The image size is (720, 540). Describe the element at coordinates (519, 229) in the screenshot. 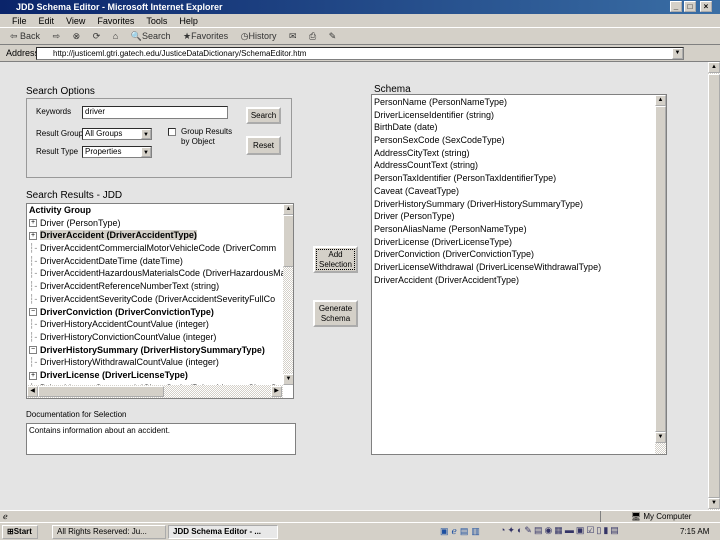

I see `schema-item: PersonAliasName (PersonNameType)` at that location.